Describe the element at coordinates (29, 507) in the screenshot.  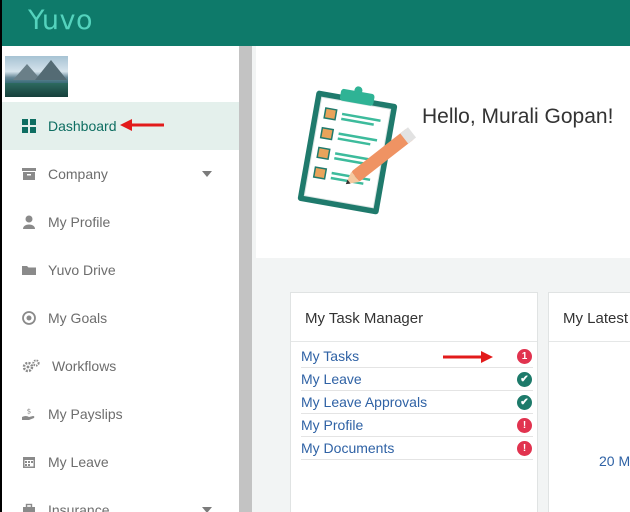
I see `briefcase-icon` at that location.